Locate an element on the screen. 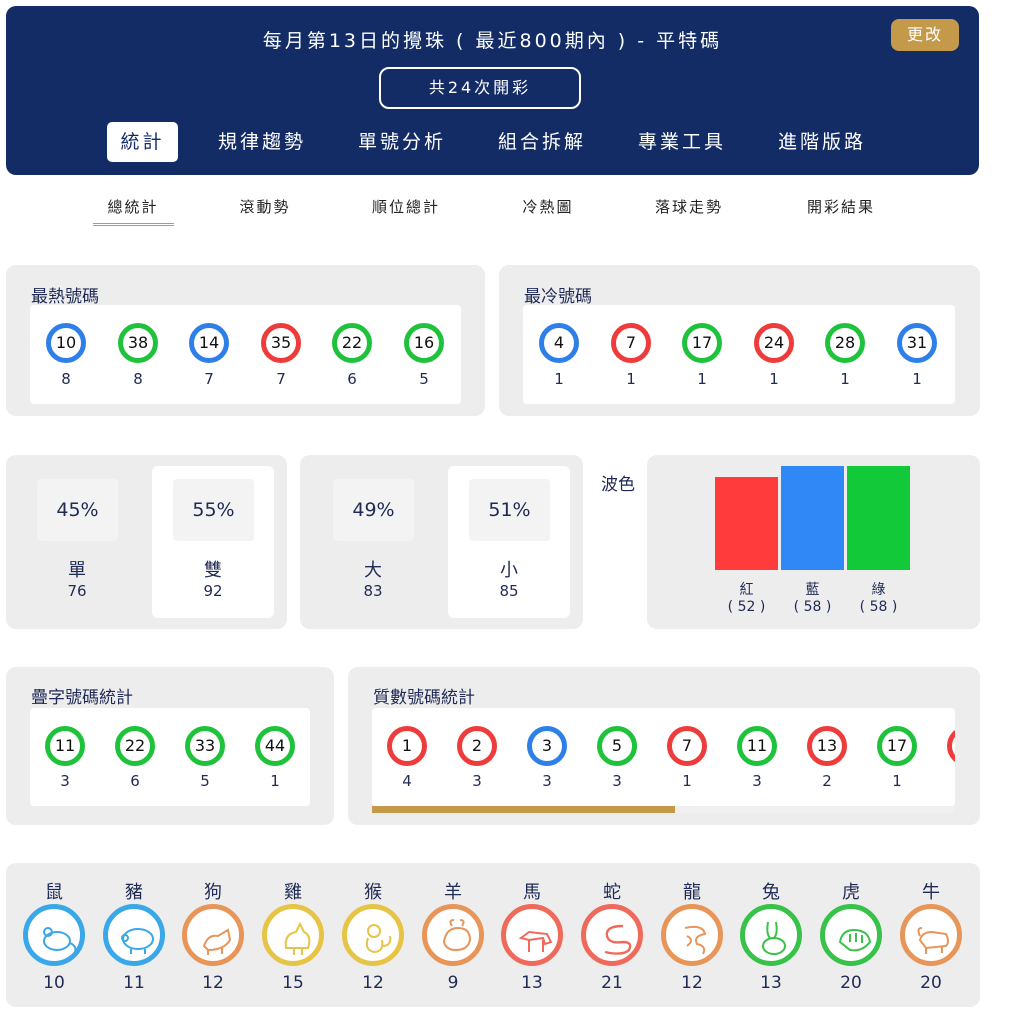 This screenshot has height=1023, width=1020. number-ball: 5 is located at coordinates (617, 746).